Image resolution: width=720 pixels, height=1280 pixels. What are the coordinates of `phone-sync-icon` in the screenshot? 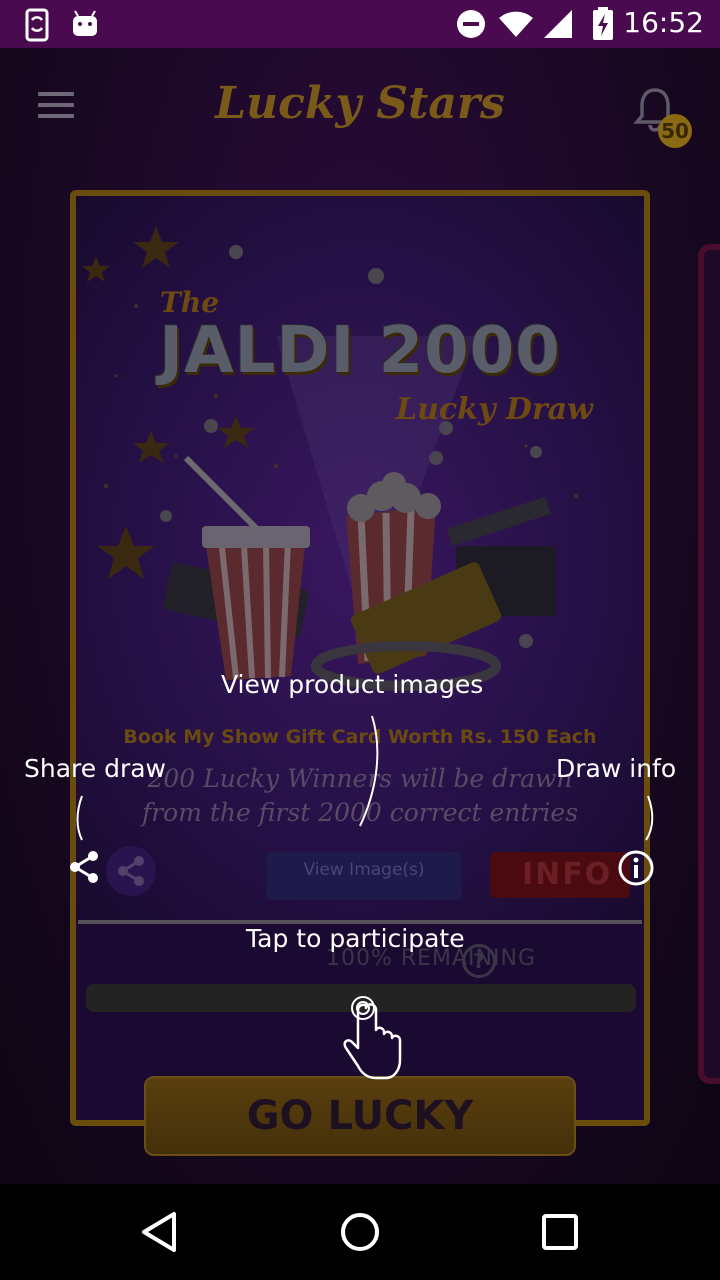 It's located at (37, 25).